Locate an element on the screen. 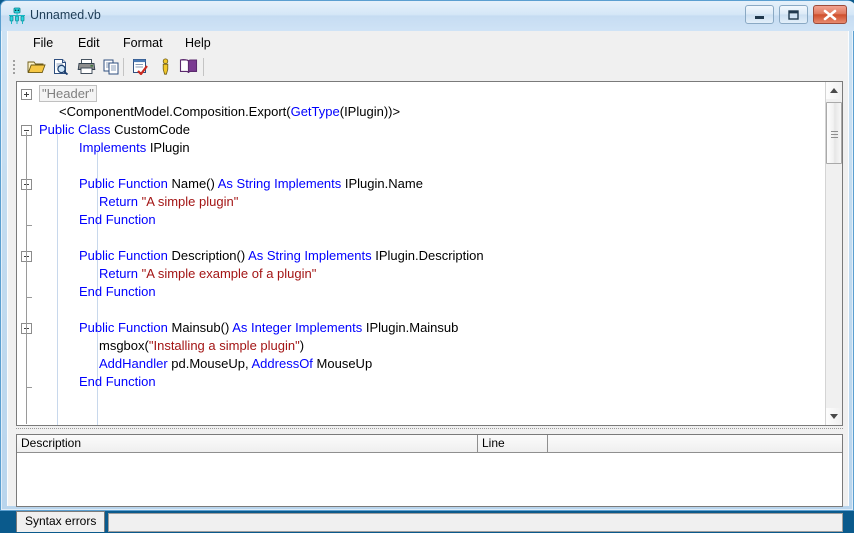 The width and height of the screenshot is (854, 533). code-token: Description() is located at coordinates (210, 255).